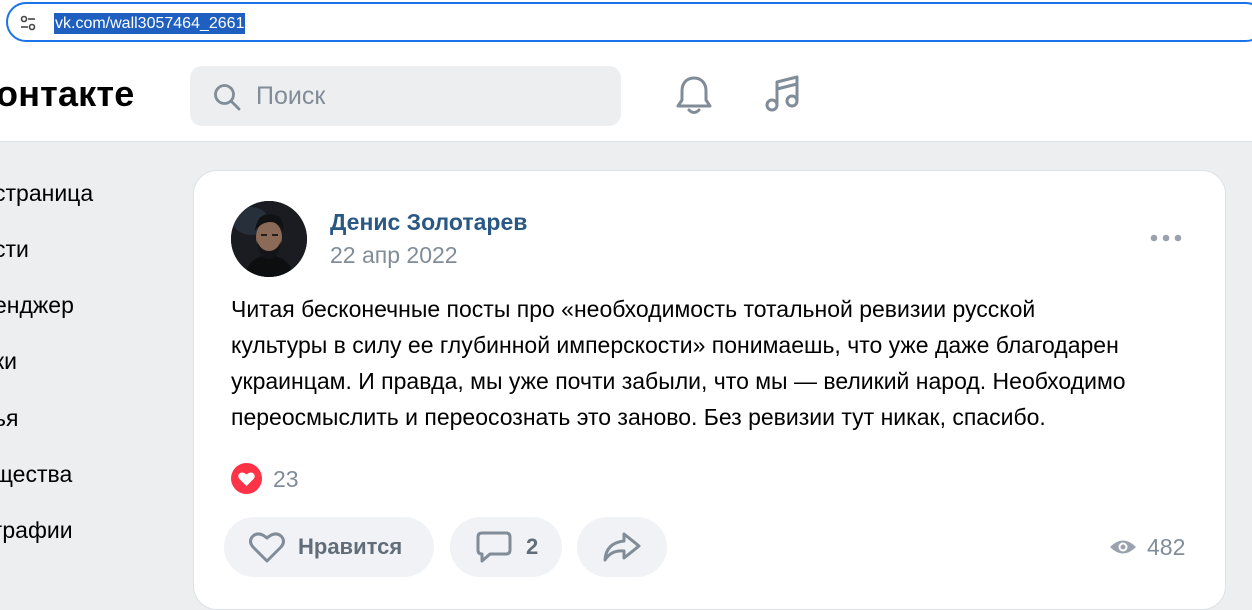 This screenshot has height=610, width=1252. I want to click on comment-button: 2, so click(506, 547).